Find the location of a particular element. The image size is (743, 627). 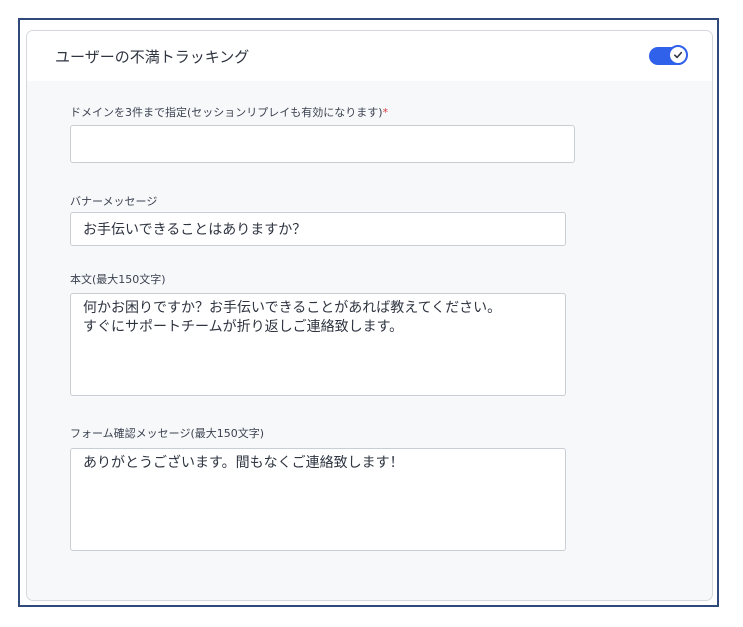

domains-input is located at coordinates (322, 144).